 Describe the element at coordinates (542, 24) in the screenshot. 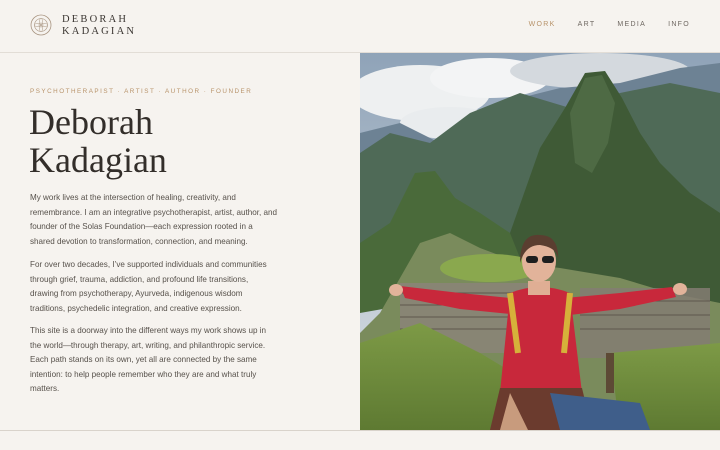

I see `nav-work: WORK` at that location.